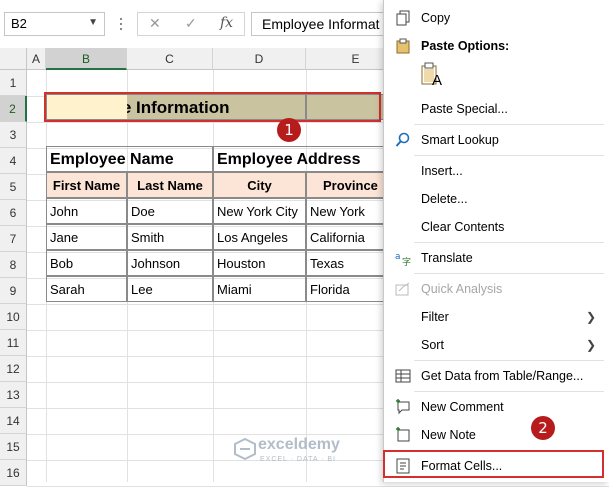  What do you see at coordinates (212, 107) in the screenshot?
I see `selection-highlight-box` at bounding box center [212, 107].